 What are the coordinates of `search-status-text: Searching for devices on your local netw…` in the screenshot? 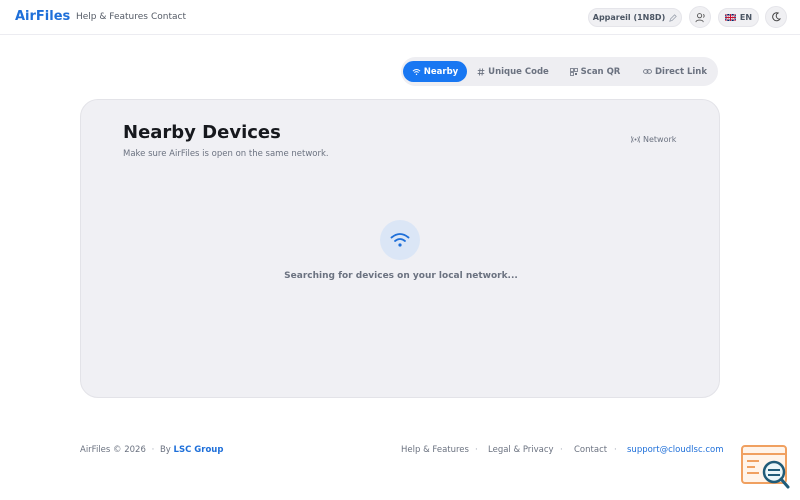 It's located at (401, 276).